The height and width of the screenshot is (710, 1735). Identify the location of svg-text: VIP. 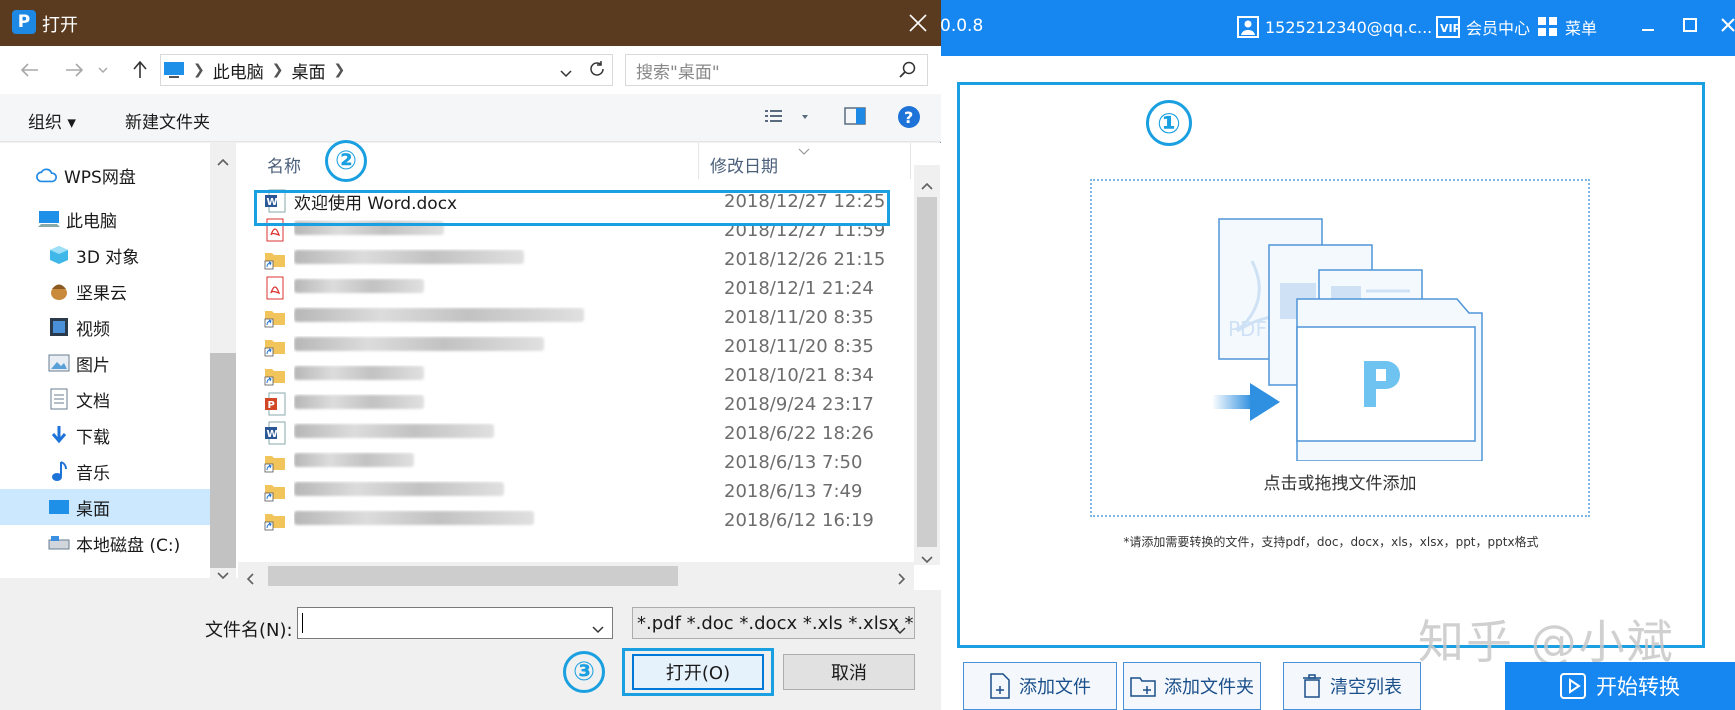
(1450, 28).